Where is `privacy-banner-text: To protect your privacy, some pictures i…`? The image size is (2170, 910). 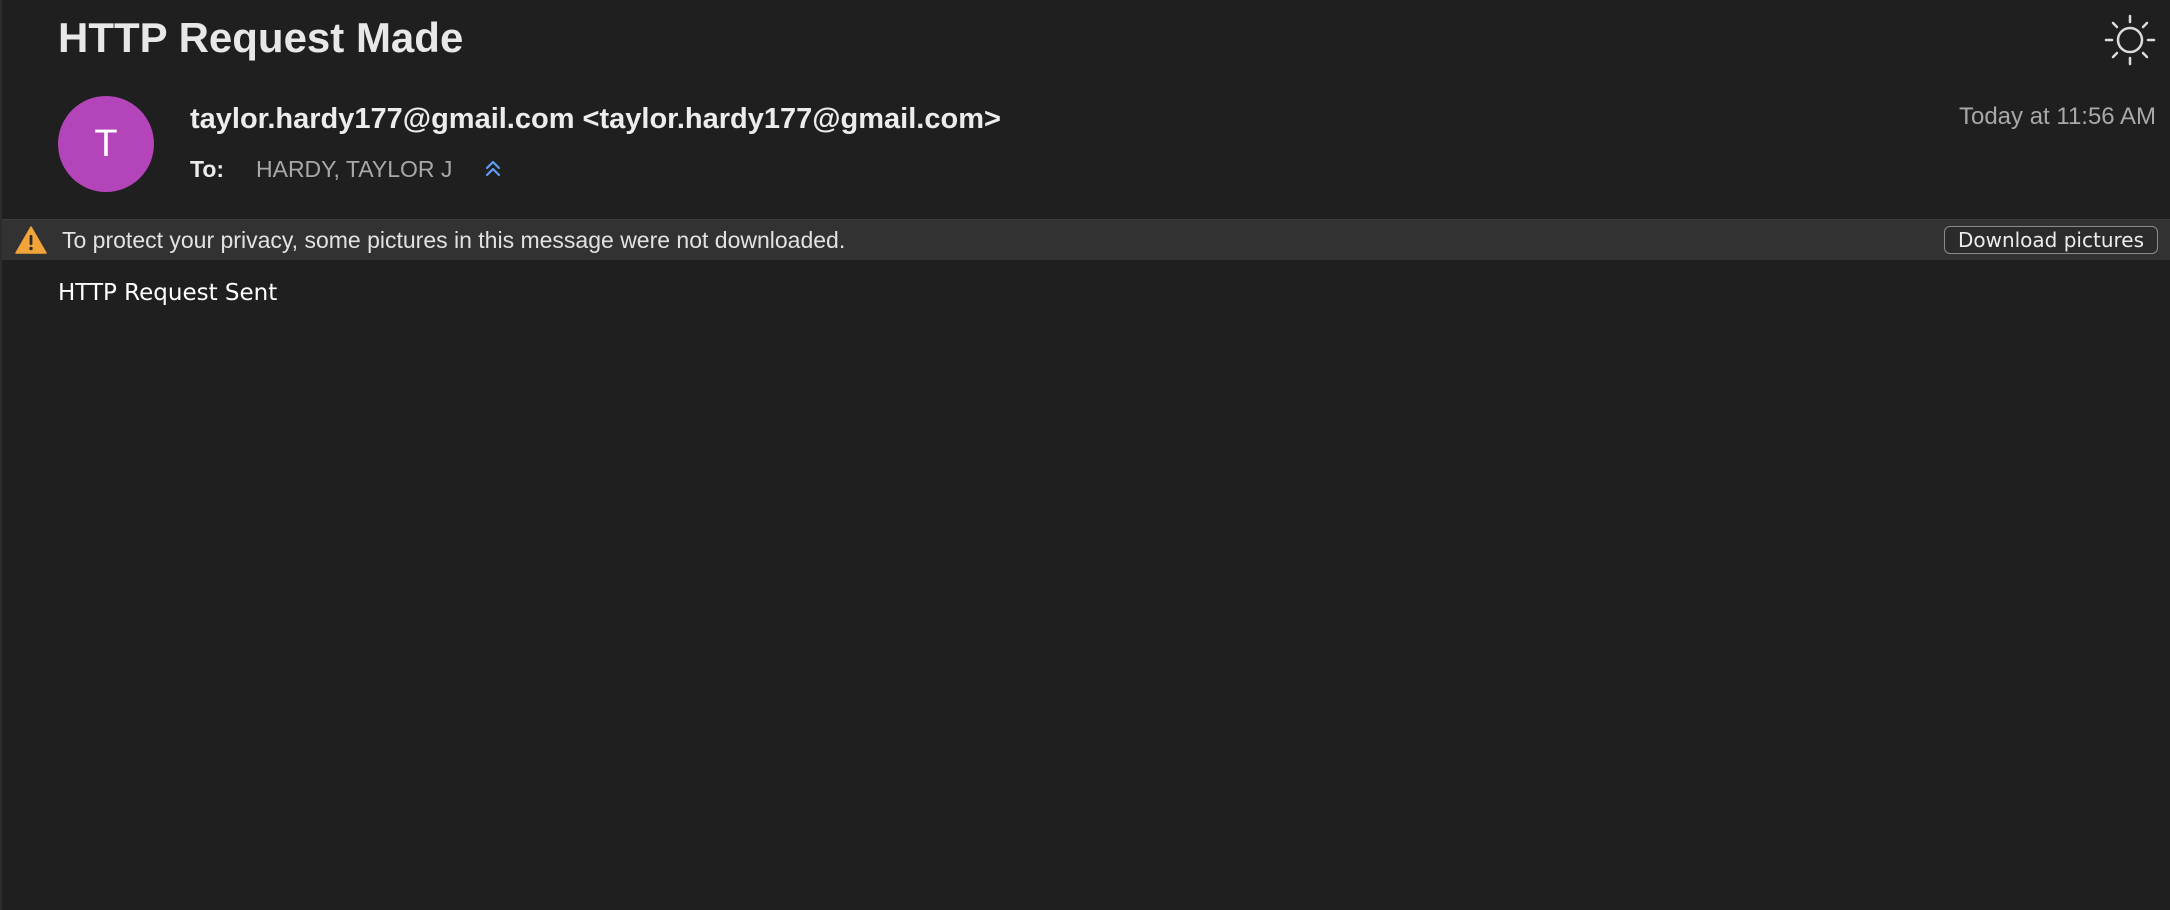 privacy-banner-text: To protect your privacy, some pictures i… is located at coordinates (454, 240).